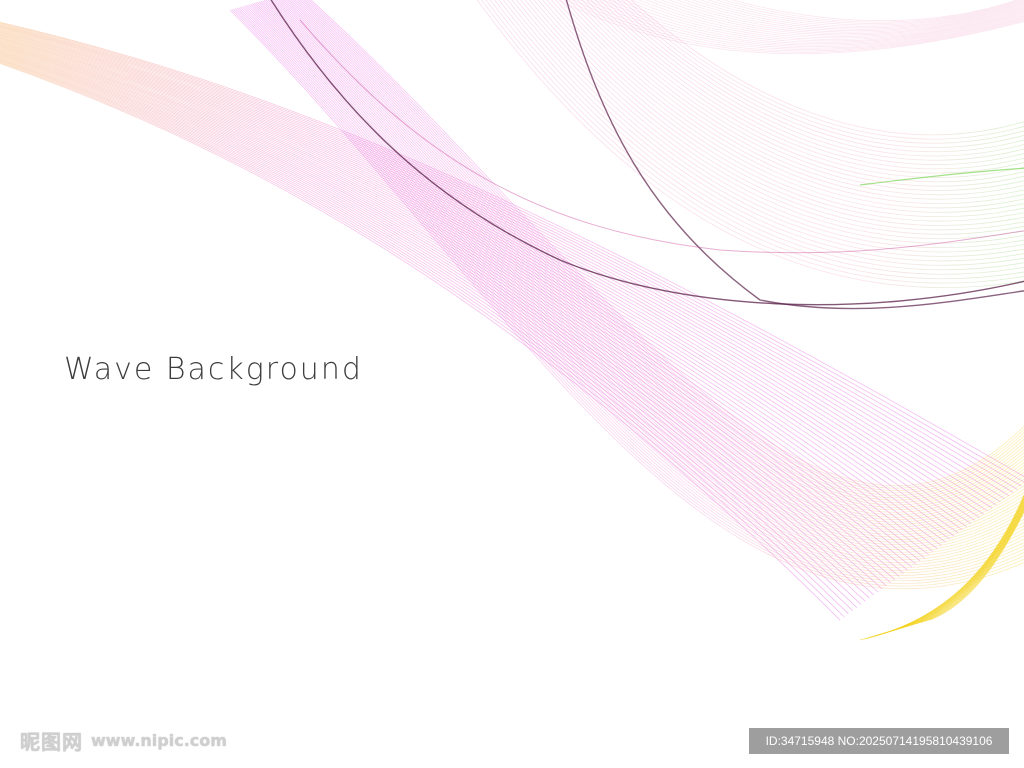 This screenshot has height=768, width=1024. What do you see at coordinates (159, 740) in the screenshot?
I see `site-url: www.nipic.com` at bounding box center [159, 740].